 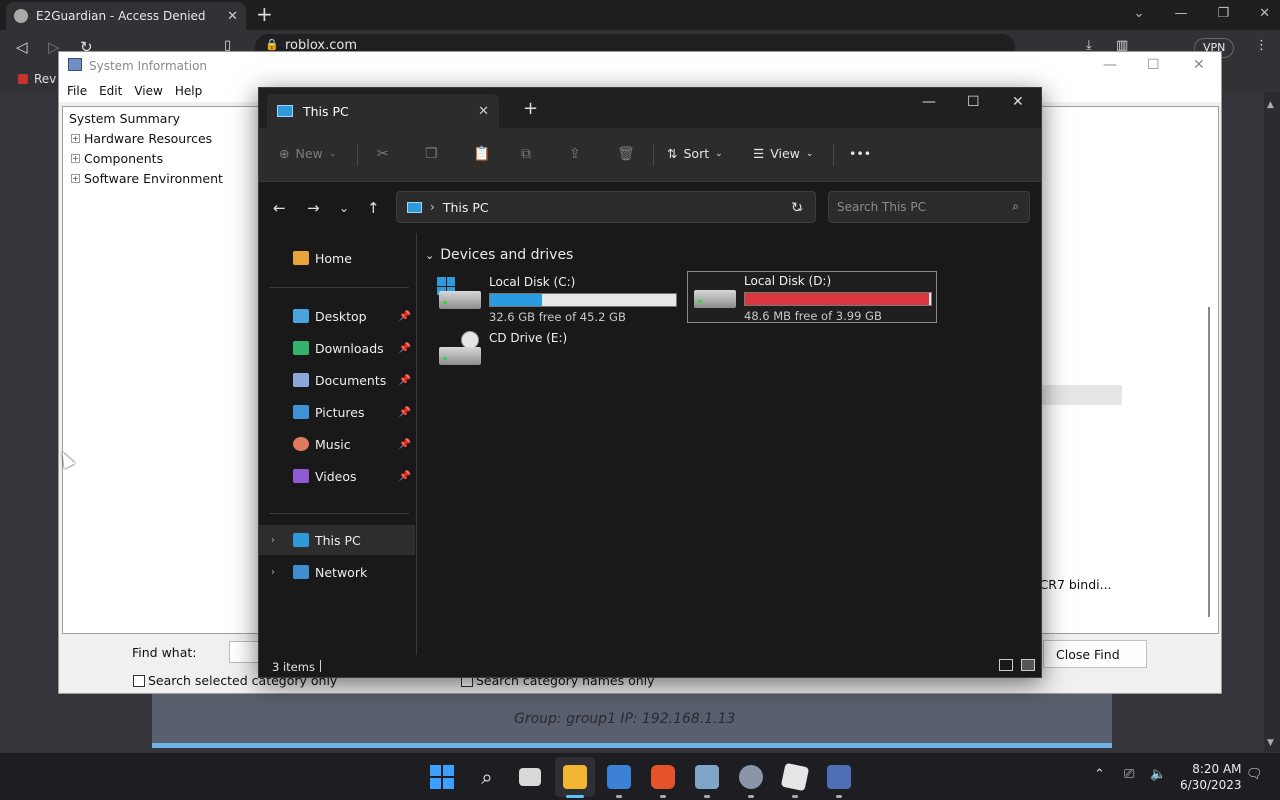 I want to click on forward-arrow-icon: →, so click(x=313, y=208).